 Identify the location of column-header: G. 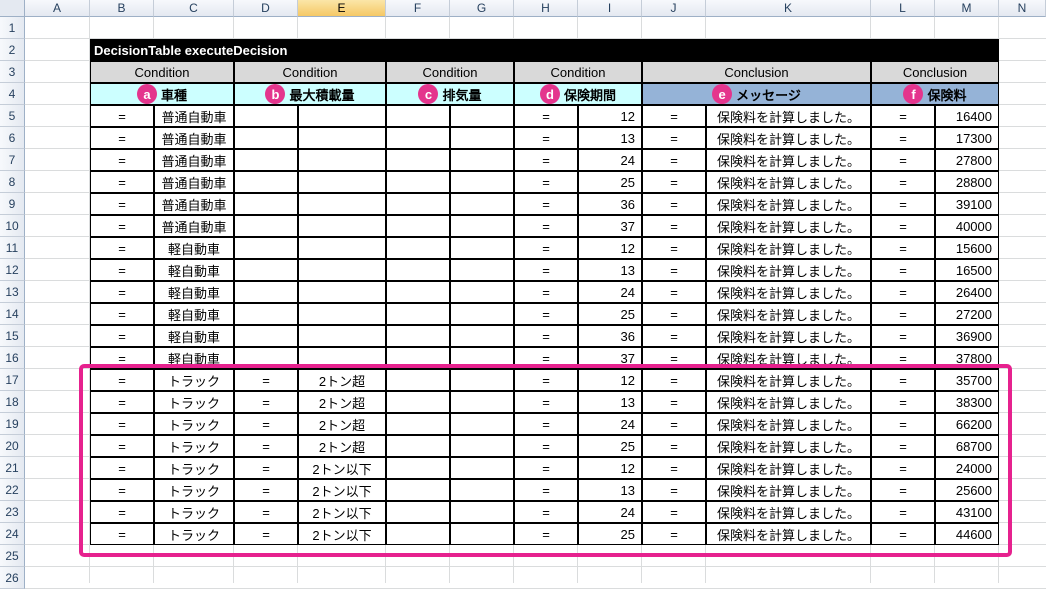
(482, 8).